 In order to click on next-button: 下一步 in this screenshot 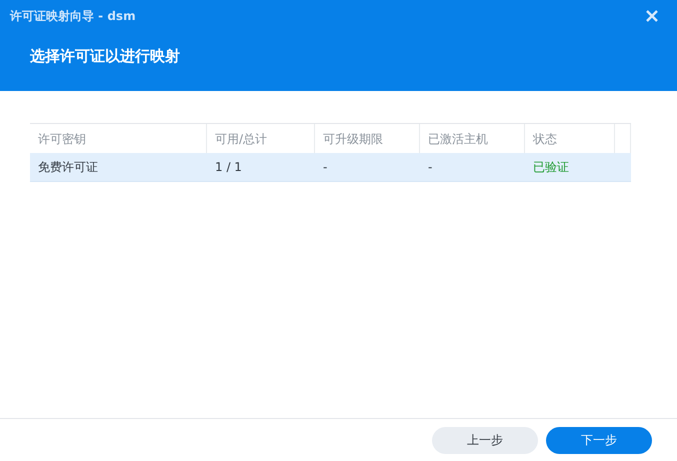, I will do `click(599, 440)`.